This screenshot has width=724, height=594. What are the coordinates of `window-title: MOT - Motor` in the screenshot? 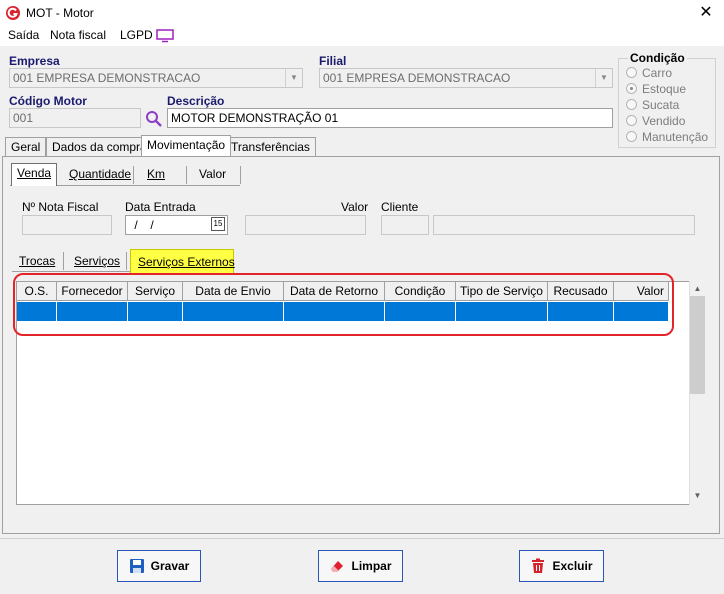 It's located at (60, 13).